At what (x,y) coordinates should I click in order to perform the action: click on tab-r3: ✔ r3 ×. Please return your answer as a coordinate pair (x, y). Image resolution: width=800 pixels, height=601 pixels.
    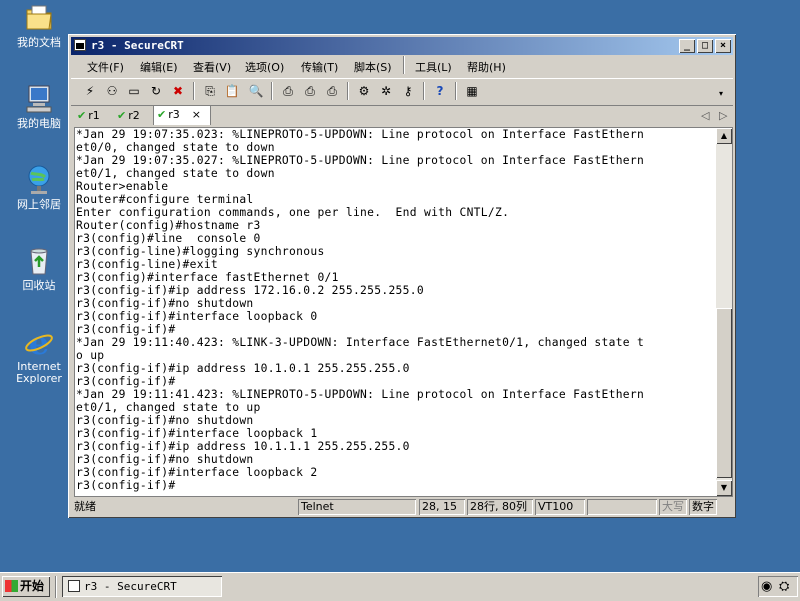
    Looking at the image, I should click on (182, 115).